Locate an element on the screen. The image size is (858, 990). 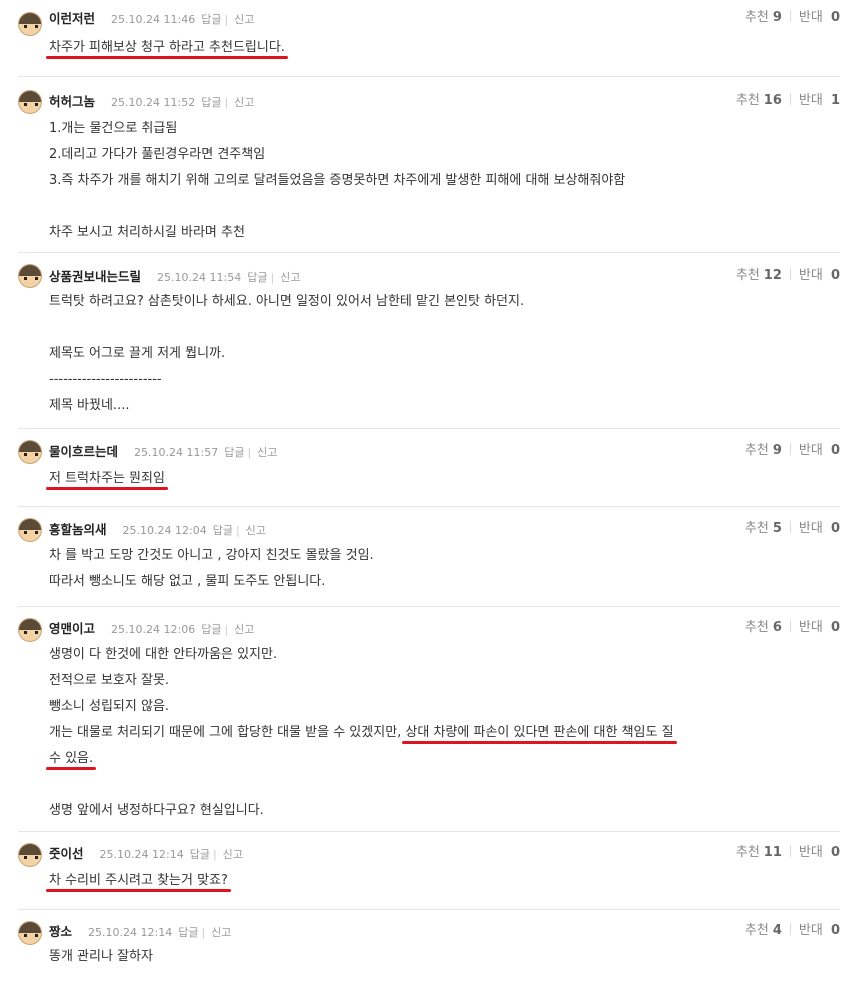
vote-box: 추천 9 반대 0 is located at coordinates (792, 451).